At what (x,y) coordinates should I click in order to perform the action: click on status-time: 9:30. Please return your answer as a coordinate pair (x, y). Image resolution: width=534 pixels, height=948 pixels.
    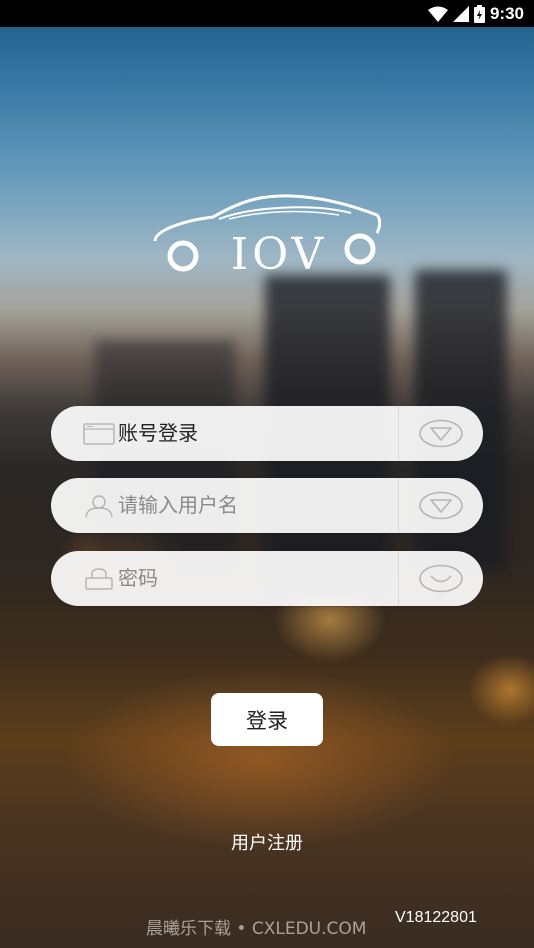
    Looking at the image, I should click on (506, 13).